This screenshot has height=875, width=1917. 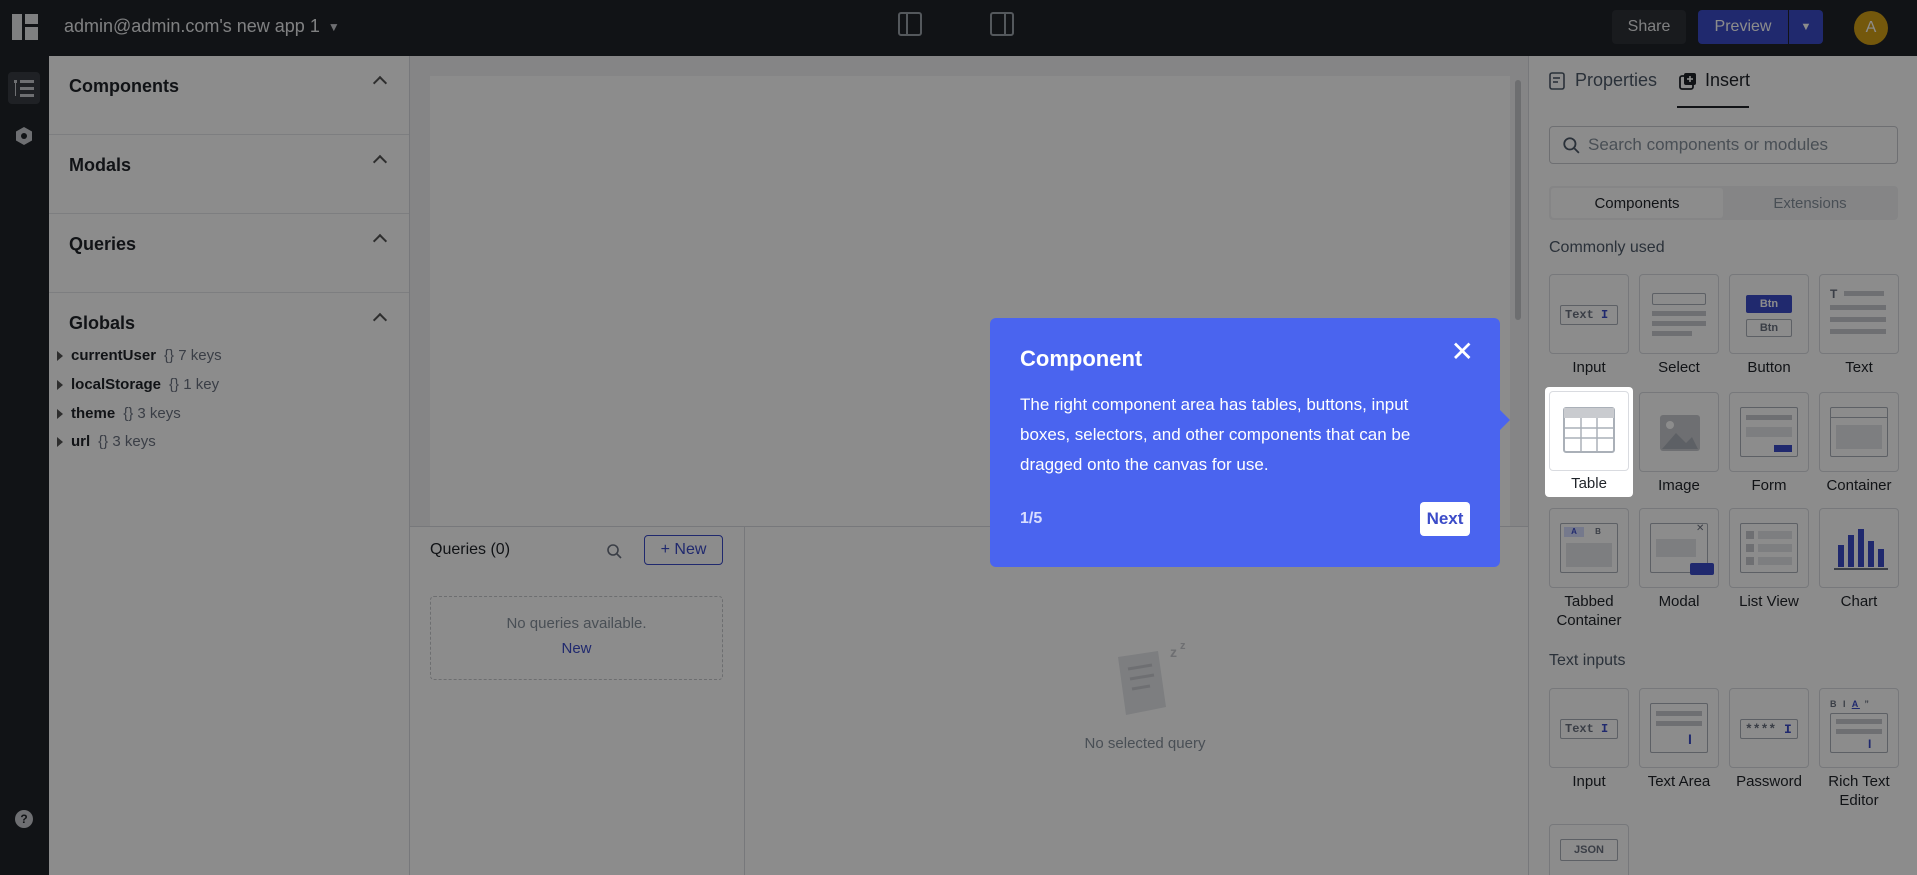 I want to click on queries-title: Queries (0), so click(x=470, y=549).